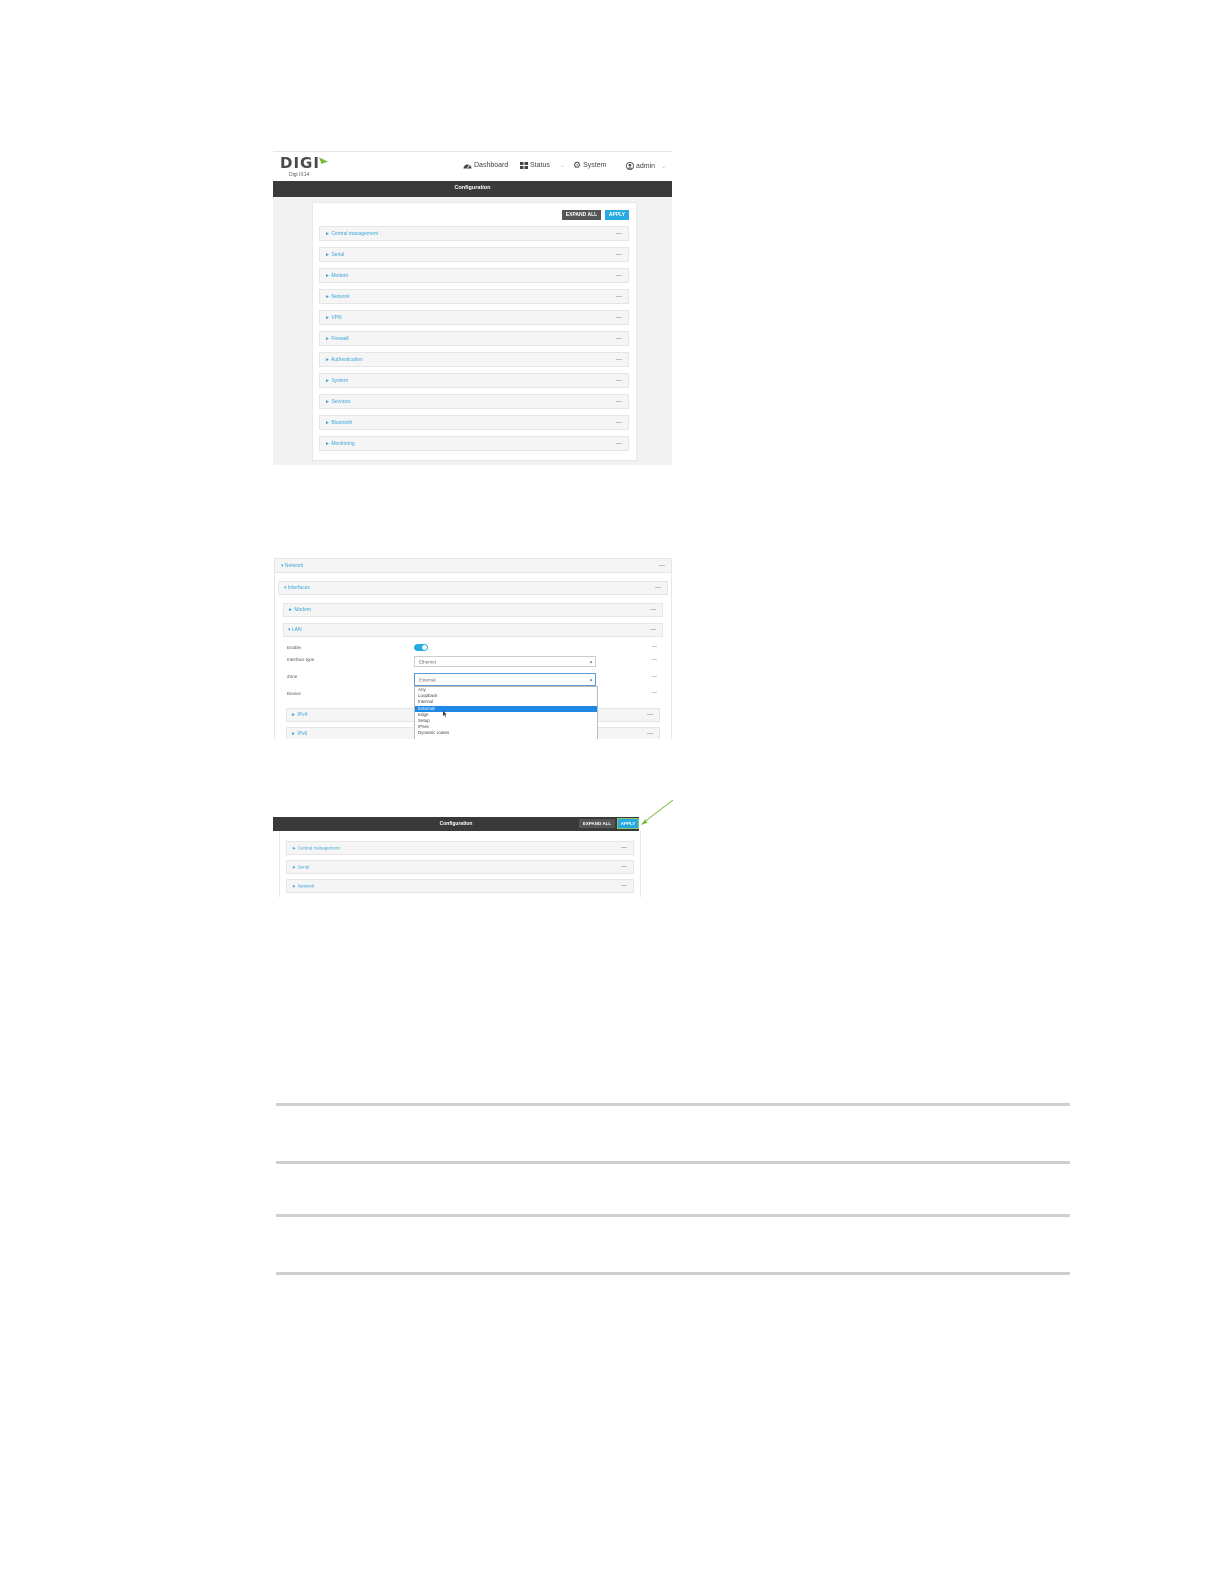 Image resolution: width=1224 pixels, height=1584 pixels. Describe the element at coordinates (474, 443) in the screenshot. I see `section-monitoring: ► Monitoring —` at that location.